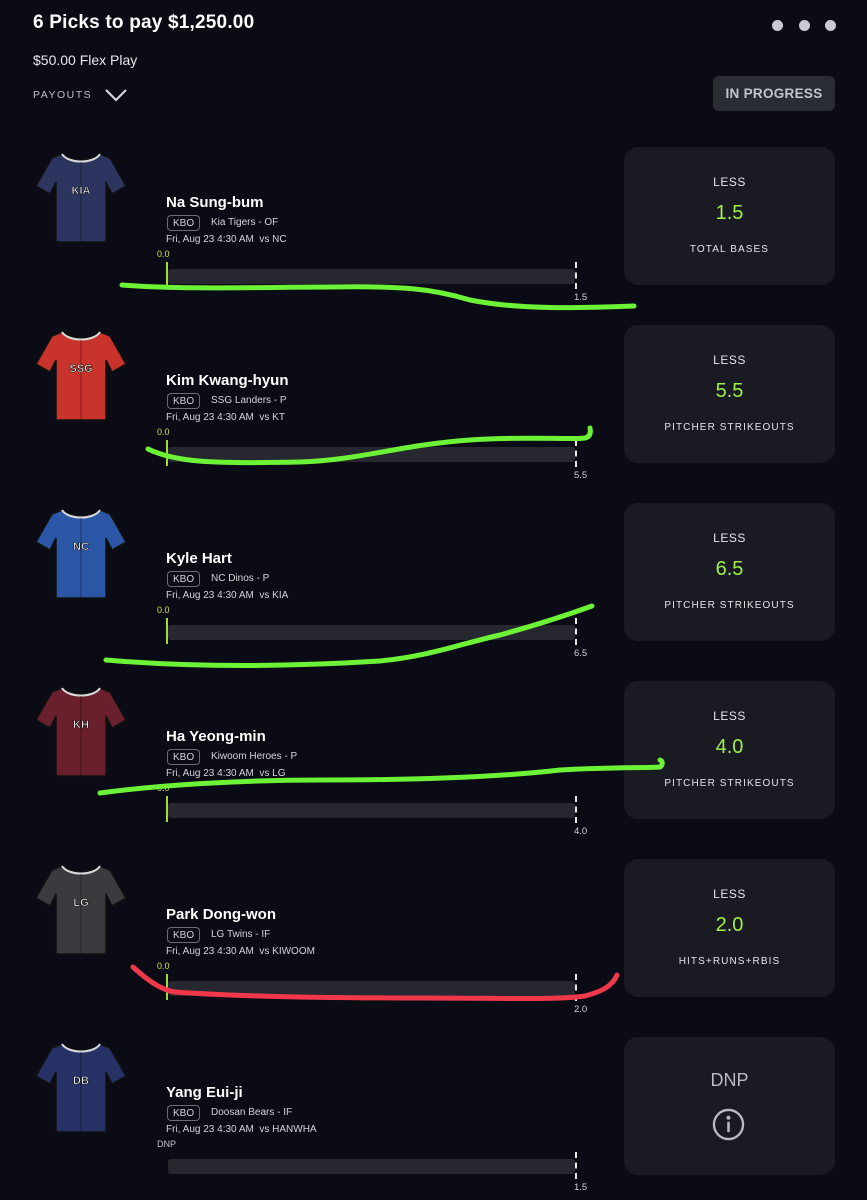 This screenshot has height=1200, width=867. What do you see at coordinates (144, 22) in the screenshot?
I see `page-title: 6 Picks to pay $1,250.00` at bounding box center [144, 22].